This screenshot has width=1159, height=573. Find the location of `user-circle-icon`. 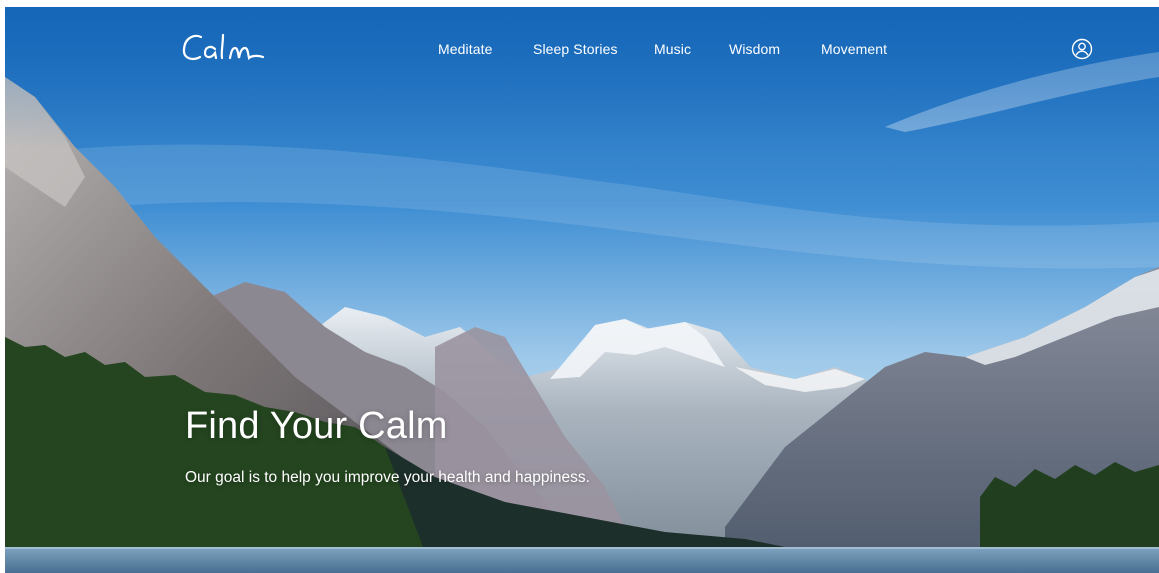

user-circle-icon is located at coordinates (1082, 49).